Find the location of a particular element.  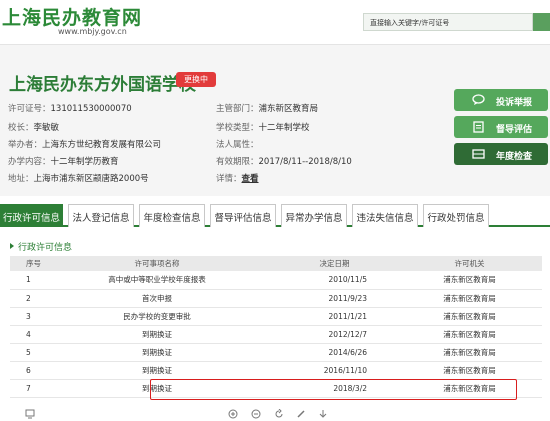

school-name: 上海民办东方外国语学校 is located at coordinates (102, 85).